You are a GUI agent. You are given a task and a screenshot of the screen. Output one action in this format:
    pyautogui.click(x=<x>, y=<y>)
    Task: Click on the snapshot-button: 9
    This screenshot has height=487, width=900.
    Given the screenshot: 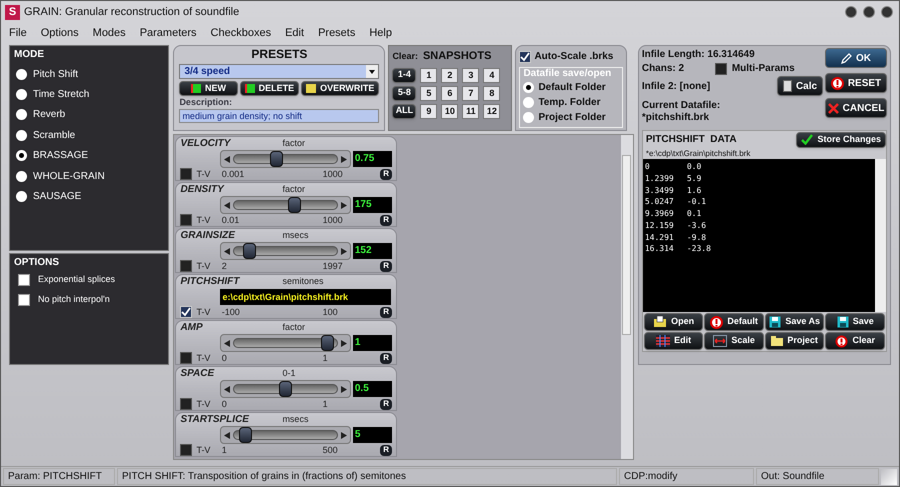 What is the action you would take?
    pyautogui.click(x=429, y=111)
    